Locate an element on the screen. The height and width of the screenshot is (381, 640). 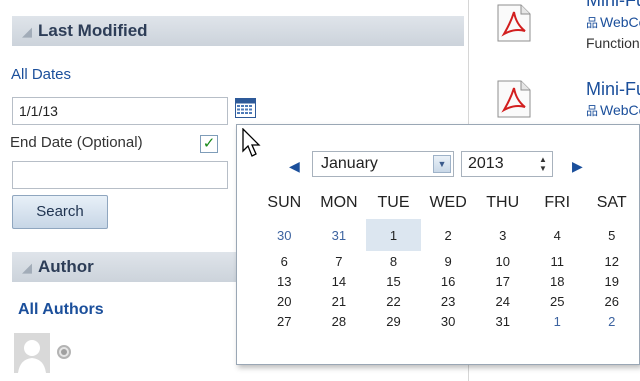
calendar-day: 11 is located at coordinates (557, 261).